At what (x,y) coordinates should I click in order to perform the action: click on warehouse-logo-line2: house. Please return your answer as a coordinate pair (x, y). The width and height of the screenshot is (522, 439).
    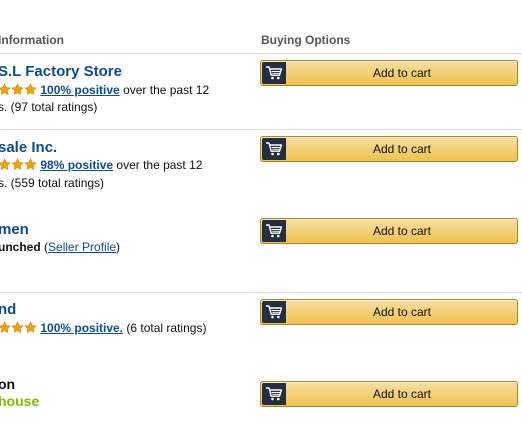
    Looking at the image, I should click on (20, 401).